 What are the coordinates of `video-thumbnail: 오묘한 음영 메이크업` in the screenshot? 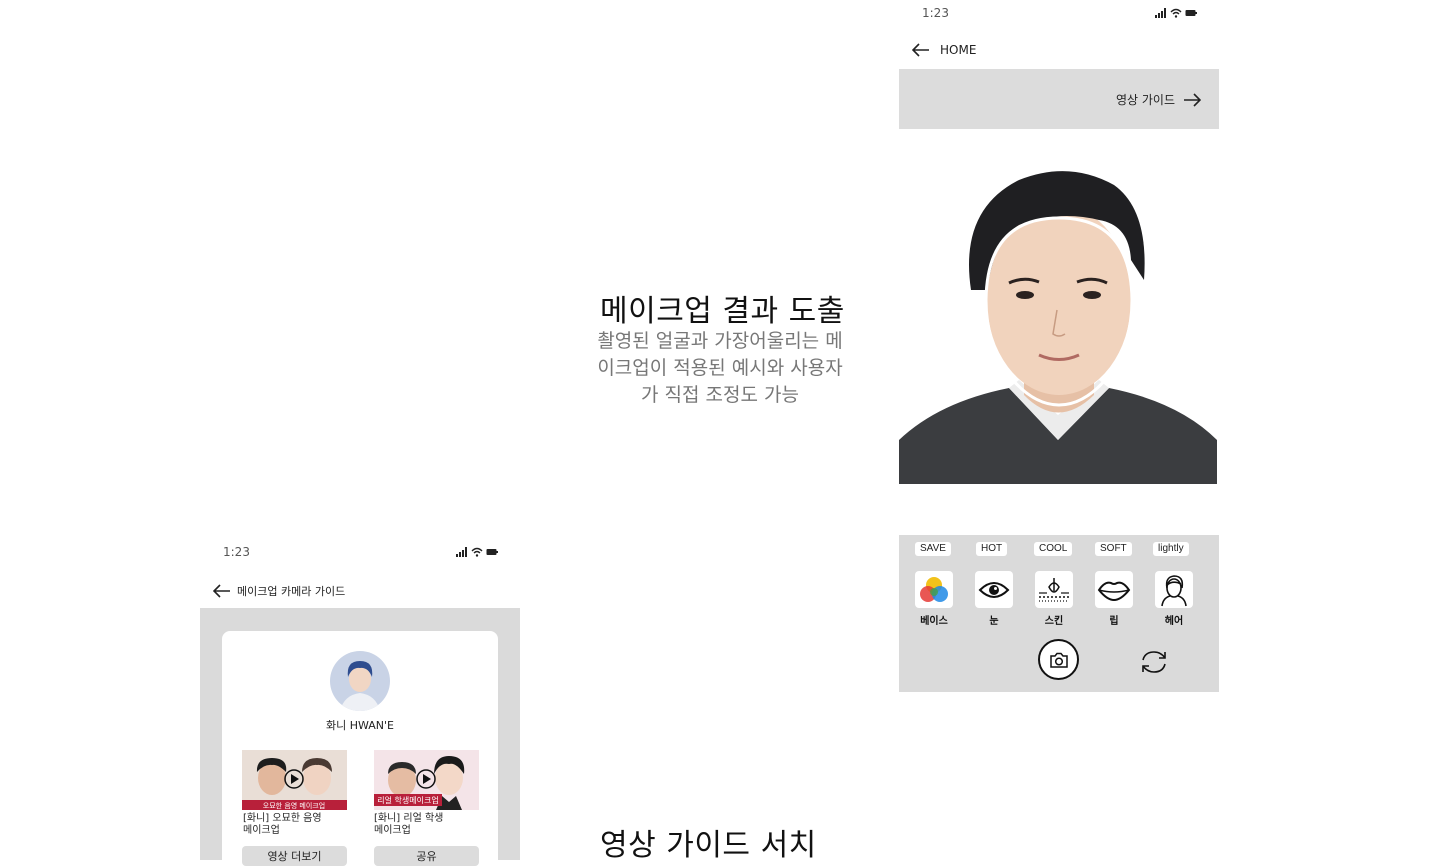 It's located at (294, 780).